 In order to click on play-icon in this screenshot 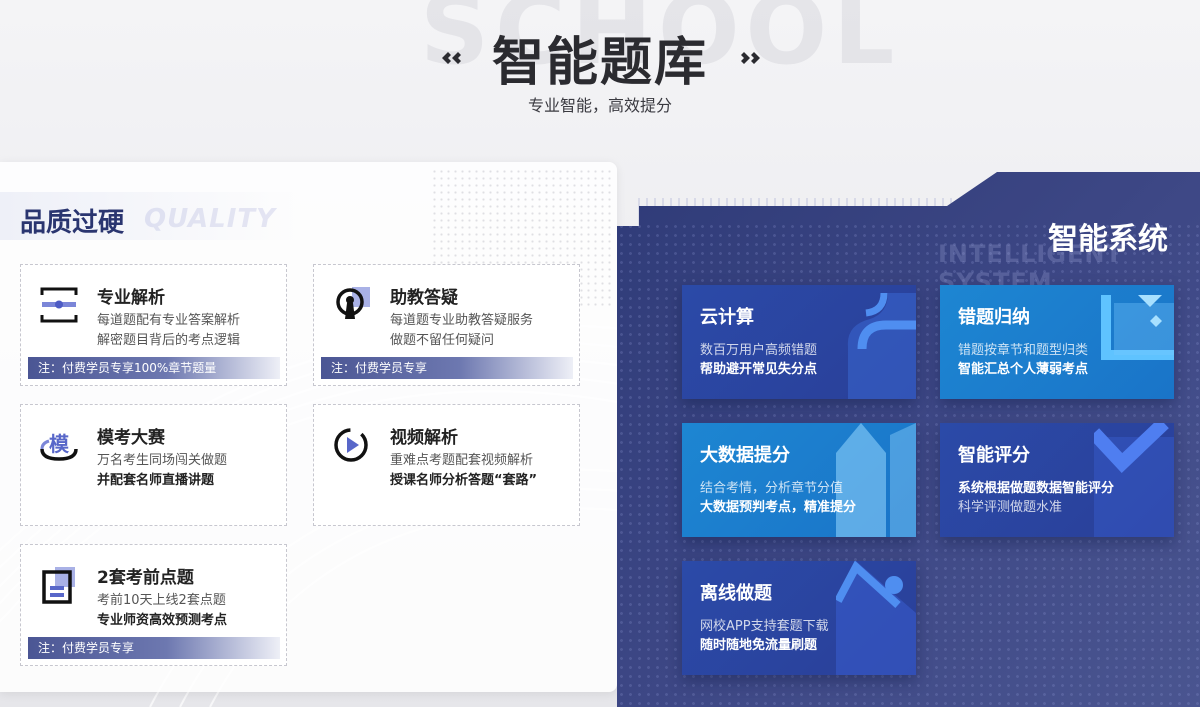, I will do `click(351, 445)`.